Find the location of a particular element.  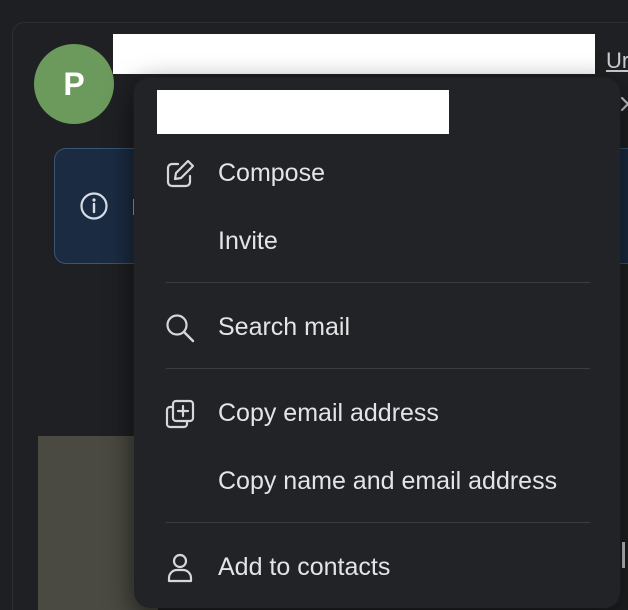

menu-item-invite: Invite is located at coordinates (377, 240).